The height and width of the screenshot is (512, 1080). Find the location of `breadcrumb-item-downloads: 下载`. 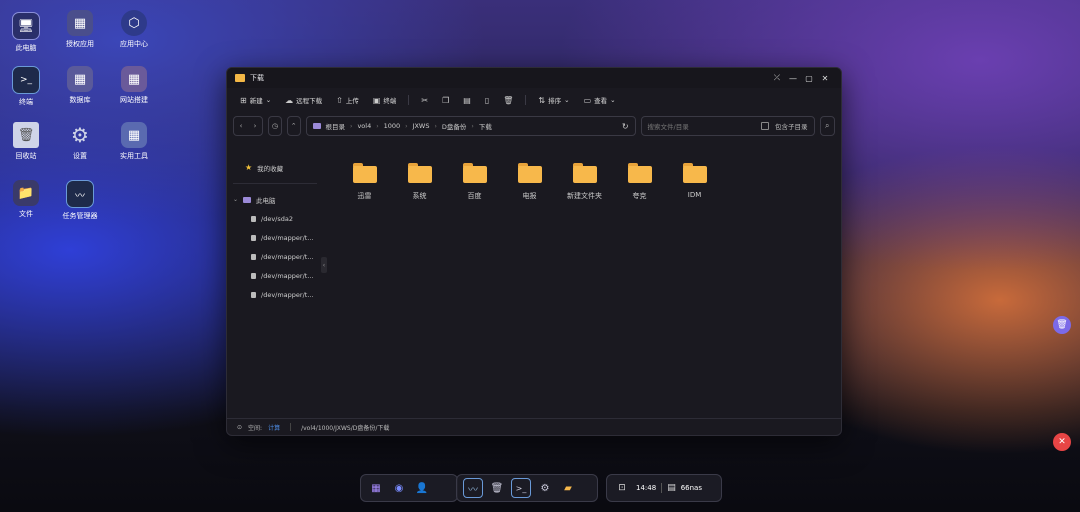

breadcrumb-item-downloads: 下载 is located at coordinates (485, 126).